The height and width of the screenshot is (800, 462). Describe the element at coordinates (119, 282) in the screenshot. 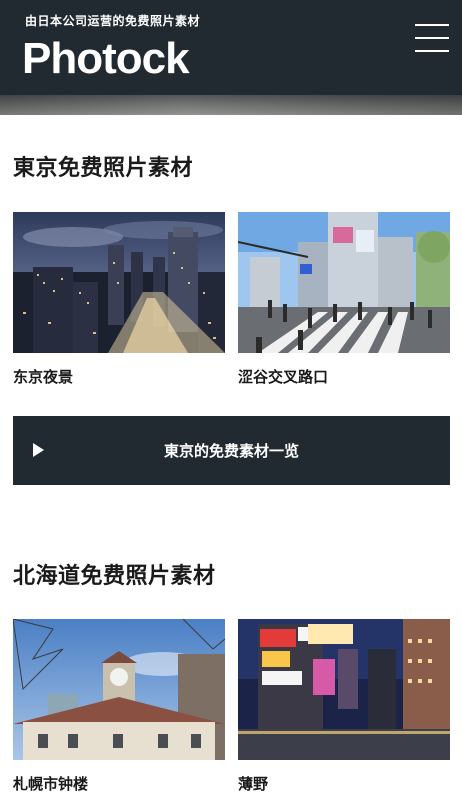

I see `photo-tokyo-night` at that location.